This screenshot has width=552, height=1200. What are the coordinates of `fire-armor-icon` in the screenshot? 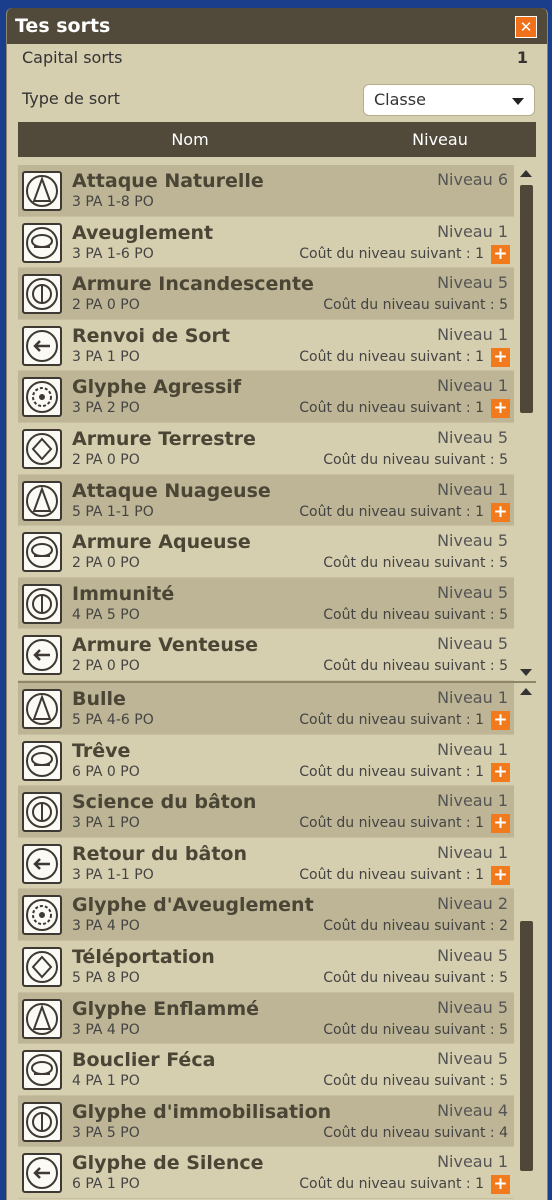 It's located at (42, 294).